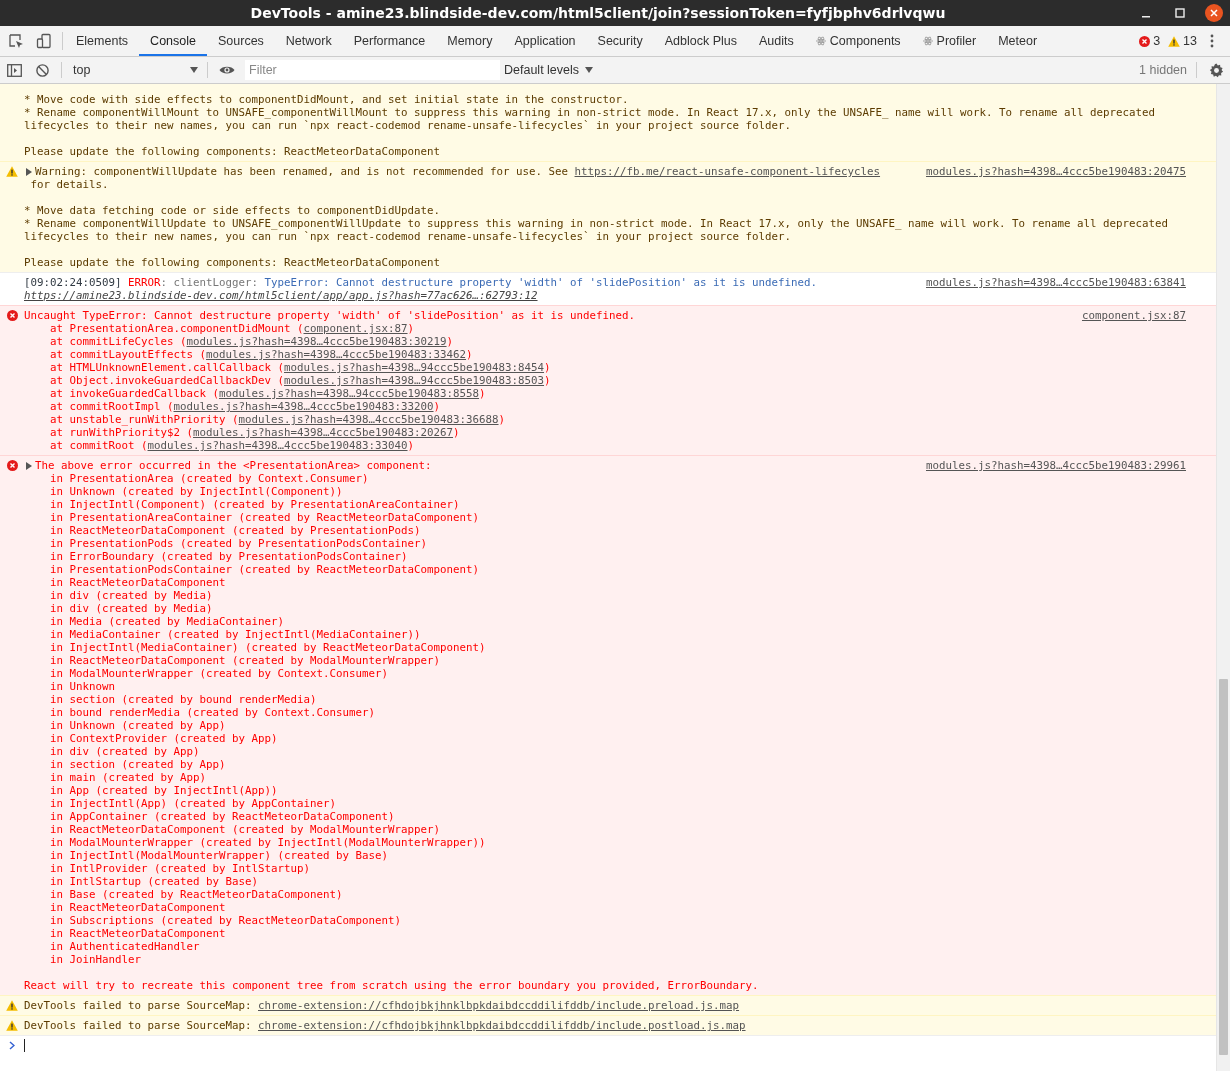 The image size is (1230, 1071). What do you see at coordinates (265, 569) in the screenshot?
I see `stack-line: in PresentationPodsContainer (created by ReactMeteorDataComponent)` at bounding box center [265, 569].